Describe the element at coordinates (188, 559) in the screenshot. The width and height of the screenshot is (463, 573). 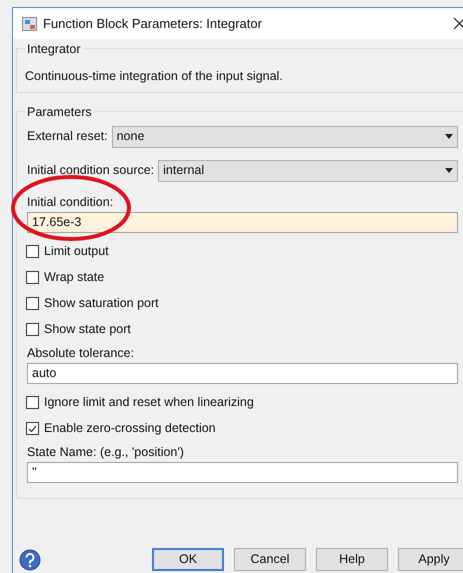
I see `dialog-button: OK` at that location.